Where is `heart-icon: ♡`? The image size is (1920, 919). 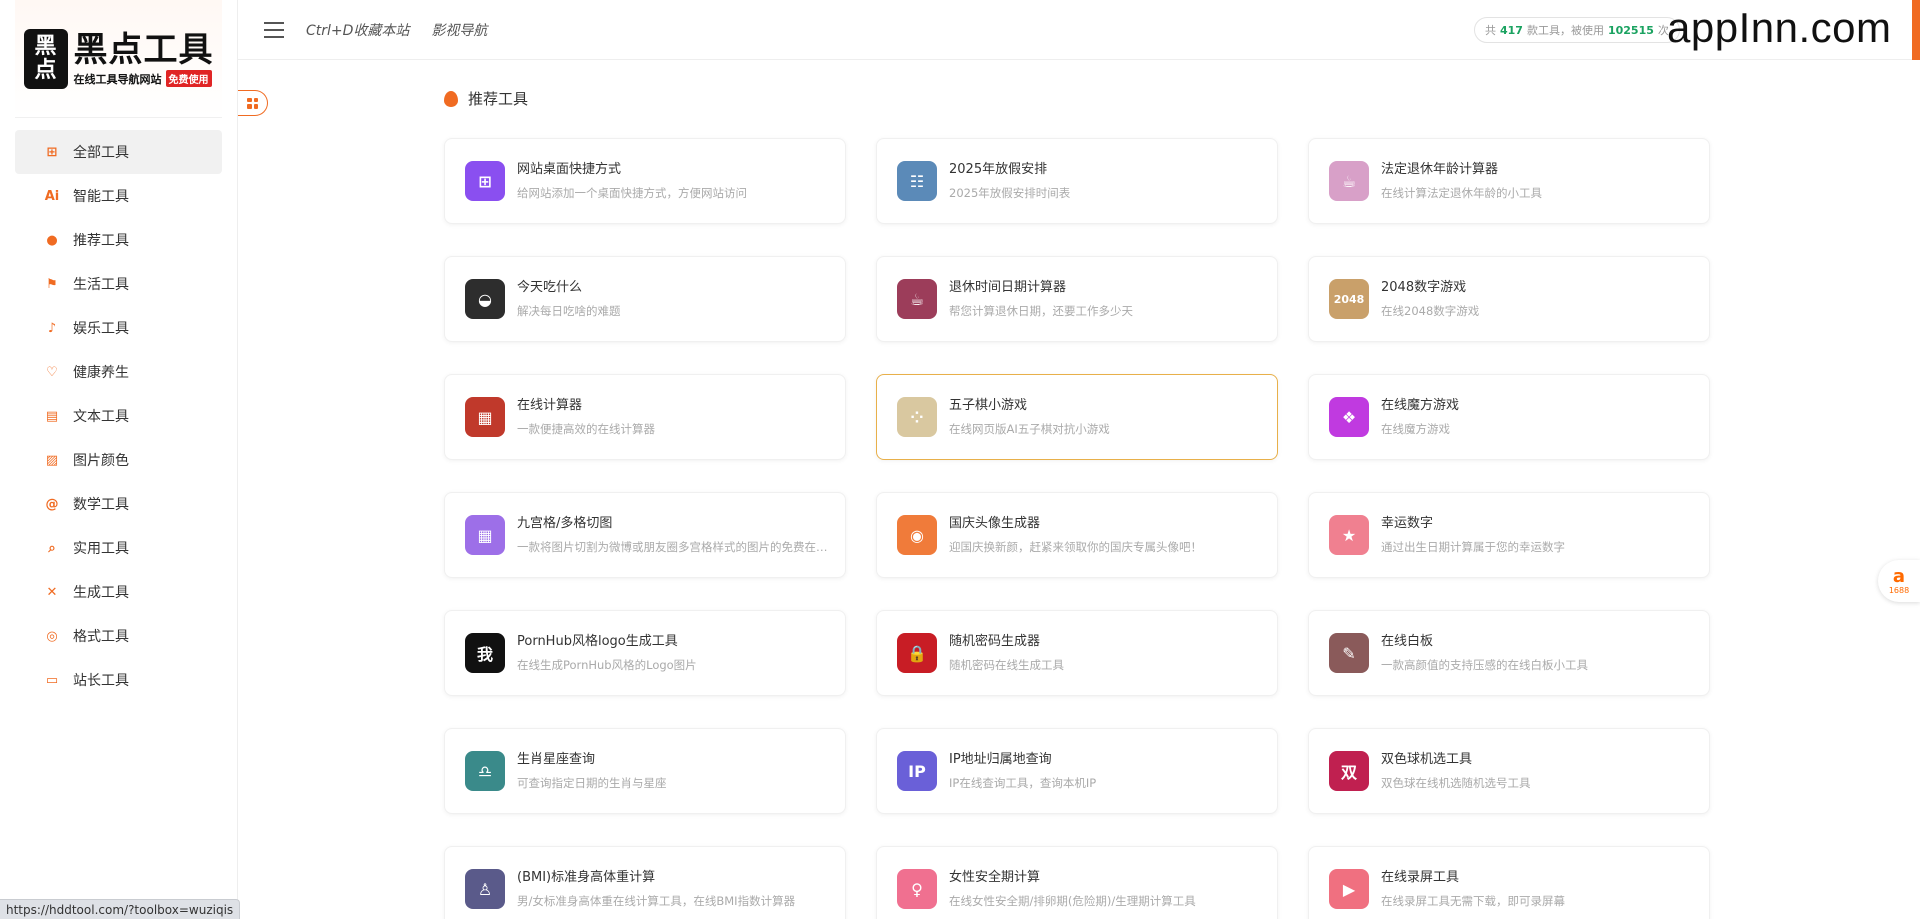 heart-icon: ♡ is located at coordinates (52, 372).